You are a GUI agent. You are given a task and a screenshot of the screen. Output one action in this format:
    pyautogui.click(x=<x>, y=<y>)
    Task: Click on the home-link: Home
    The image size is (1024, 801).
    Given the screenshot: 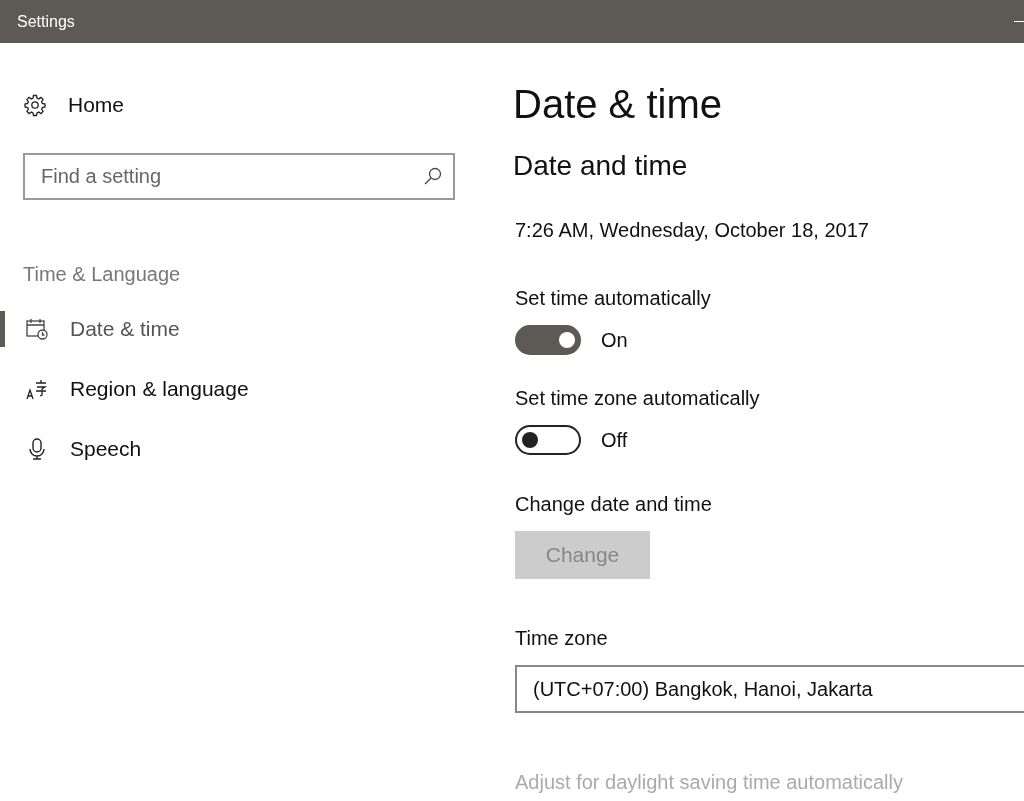 What is the action you would take?
    pyautogui.click(x=235, y=105)
    